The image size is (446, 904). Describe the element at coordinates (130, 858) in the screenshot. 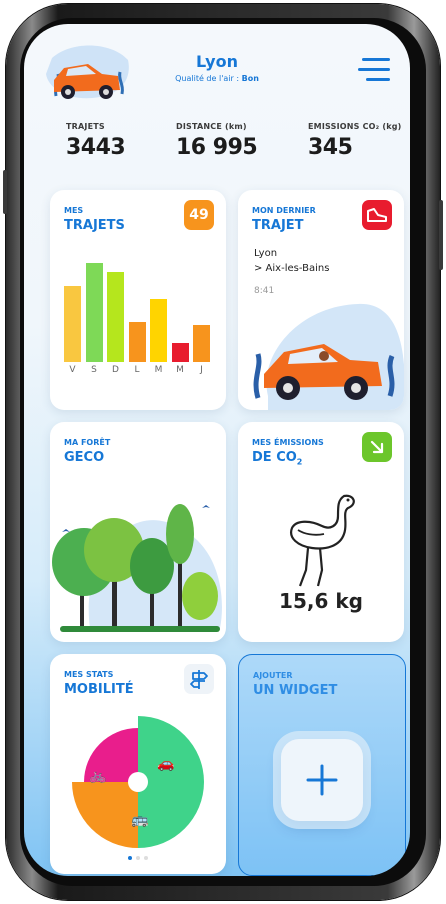

I see `page-dot-active` at that location.